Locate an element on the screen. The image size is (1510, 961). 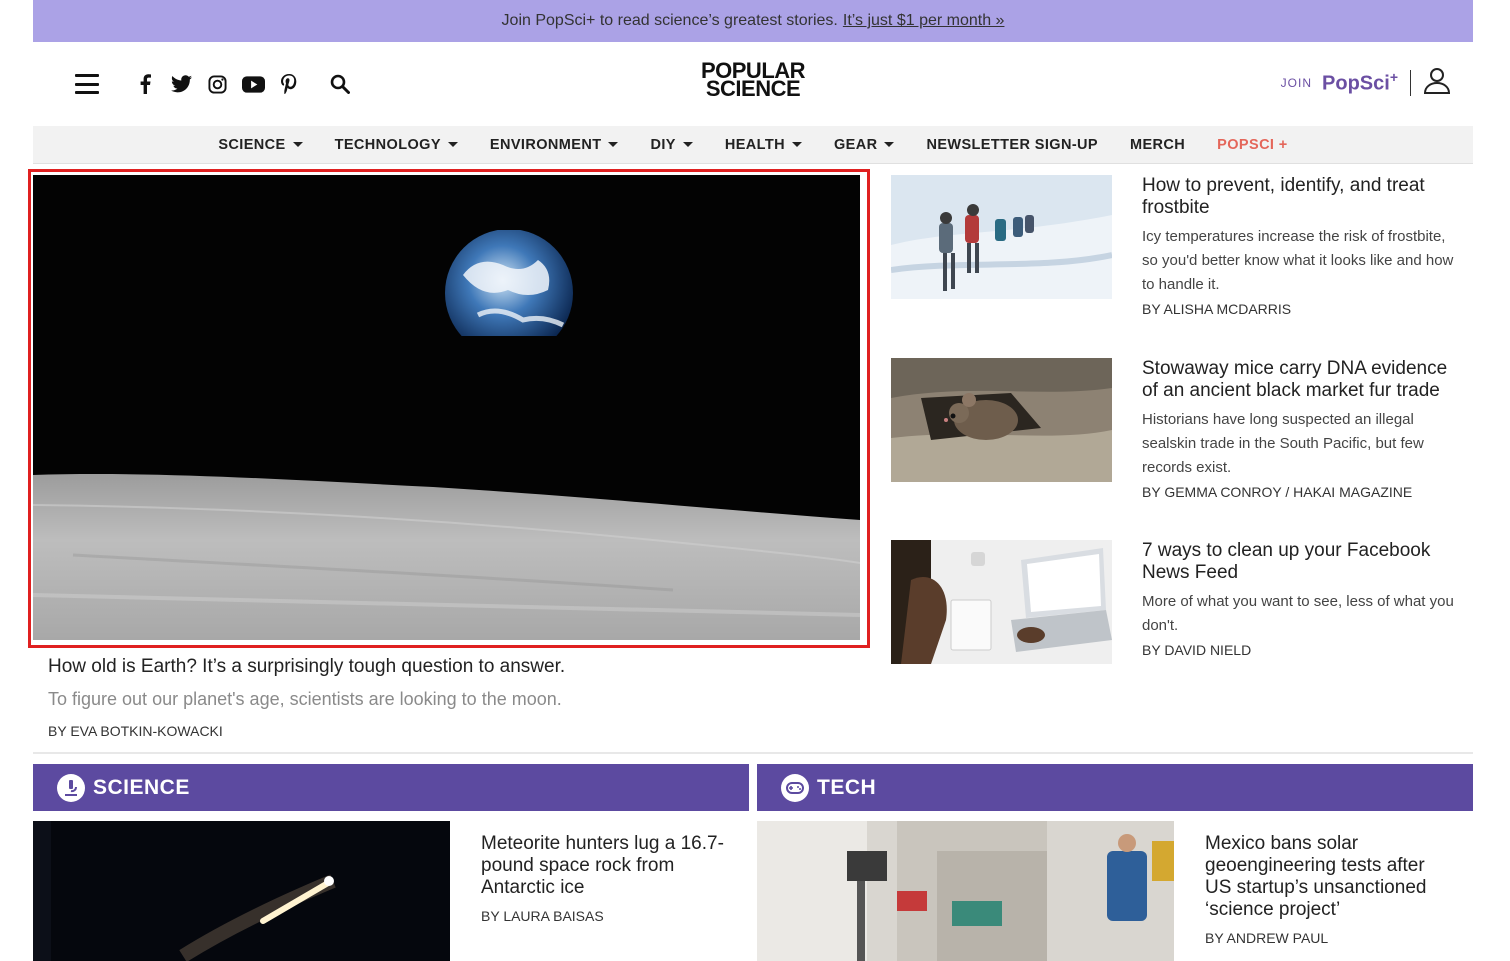
nav-diy-label: DIY is located at coordinates (663, 144).